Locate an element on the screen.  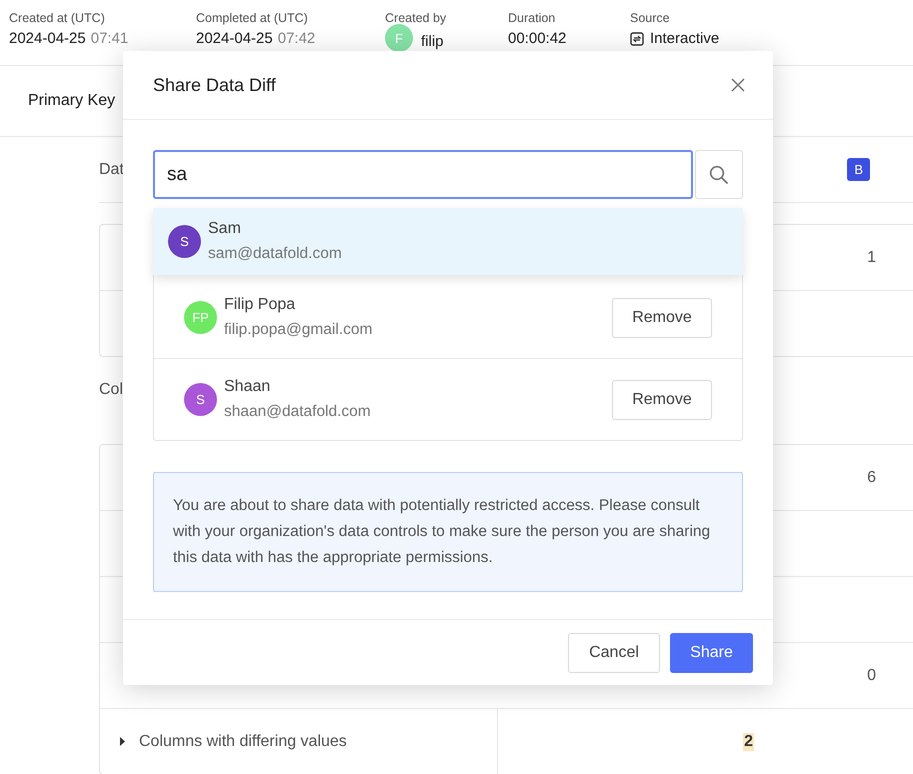
field-label: Created by is located at coordinates (416, 19).